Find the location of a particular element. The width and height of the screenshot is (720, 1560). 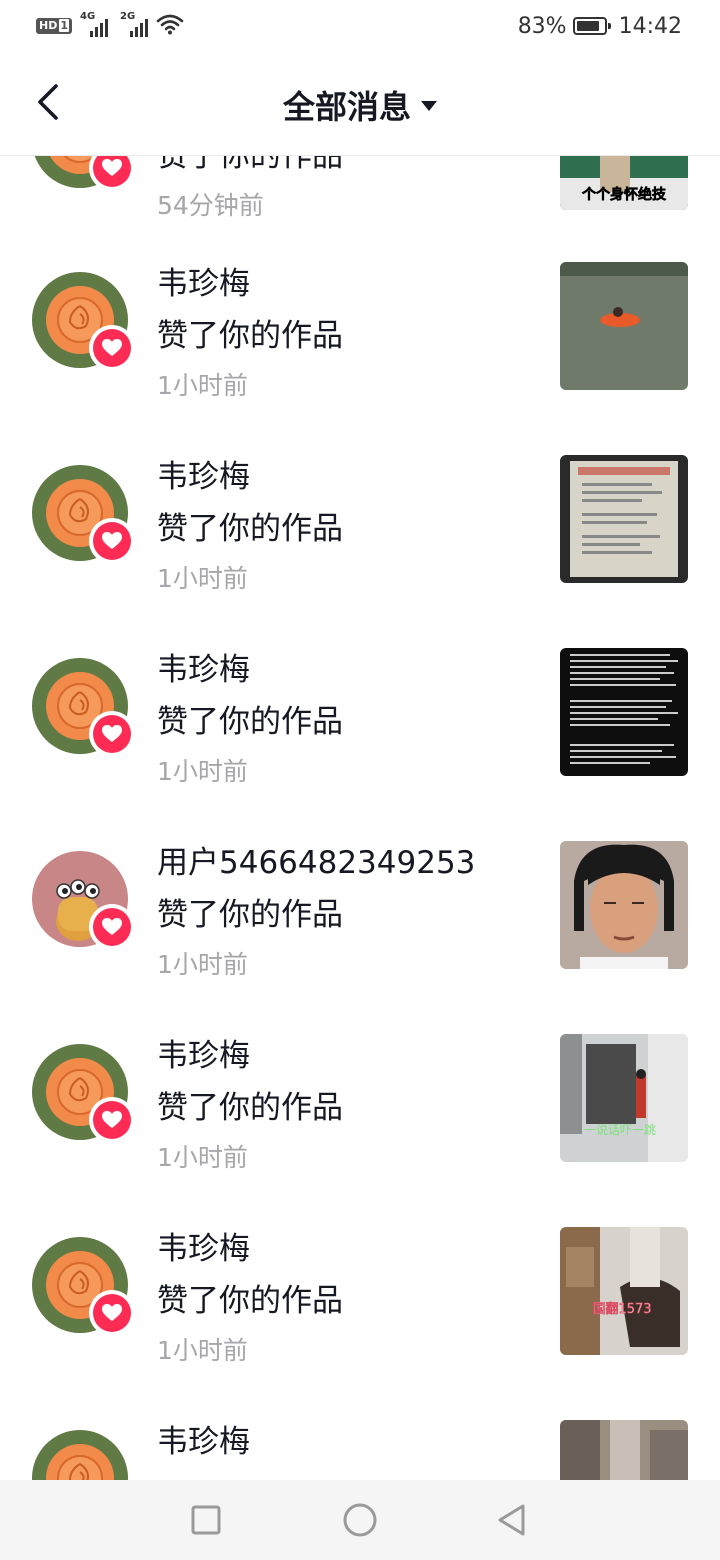

triangle-back-icon is located at coordinates (511, 1520).